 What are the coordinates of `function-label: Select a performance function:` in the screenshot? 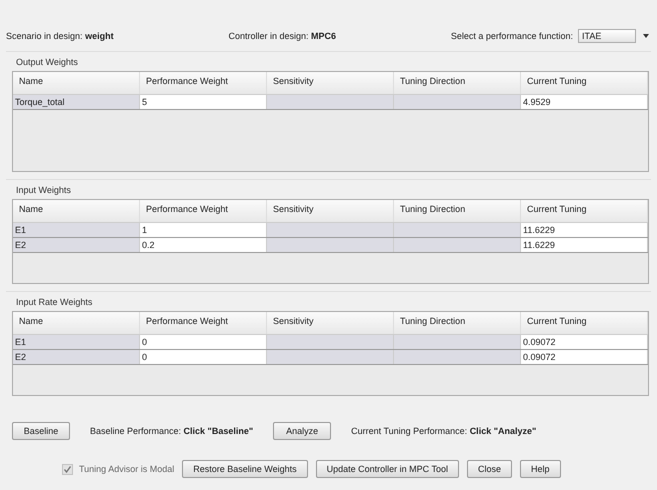 It's located at (511, 36).